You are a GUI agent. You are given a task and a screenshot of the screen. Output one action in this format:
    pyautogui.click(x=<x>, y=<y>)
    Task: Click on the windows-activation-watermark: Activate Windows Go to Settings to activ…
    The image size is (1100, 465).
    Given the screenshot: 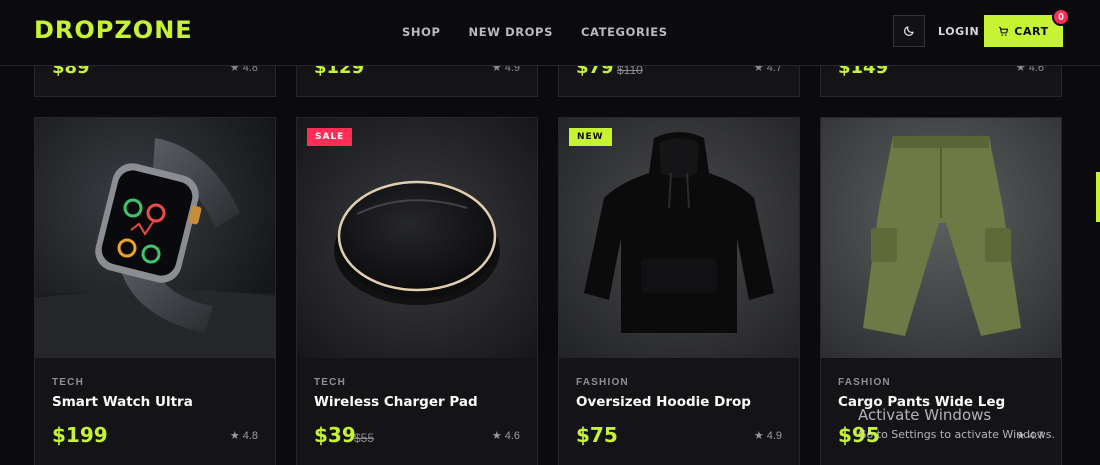 What is the action you would take?
    pyautogui.click(x=956, y=423)
    